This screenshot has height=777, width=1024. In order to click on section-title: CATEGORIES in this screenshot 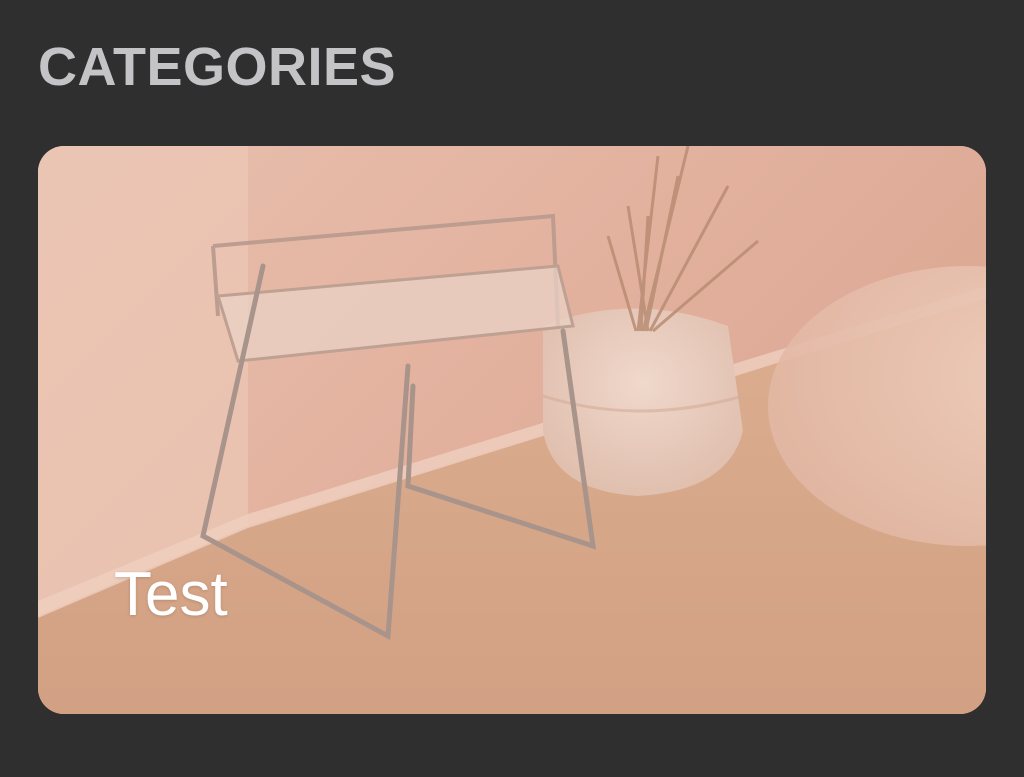, I will do `click(217, 67)`.